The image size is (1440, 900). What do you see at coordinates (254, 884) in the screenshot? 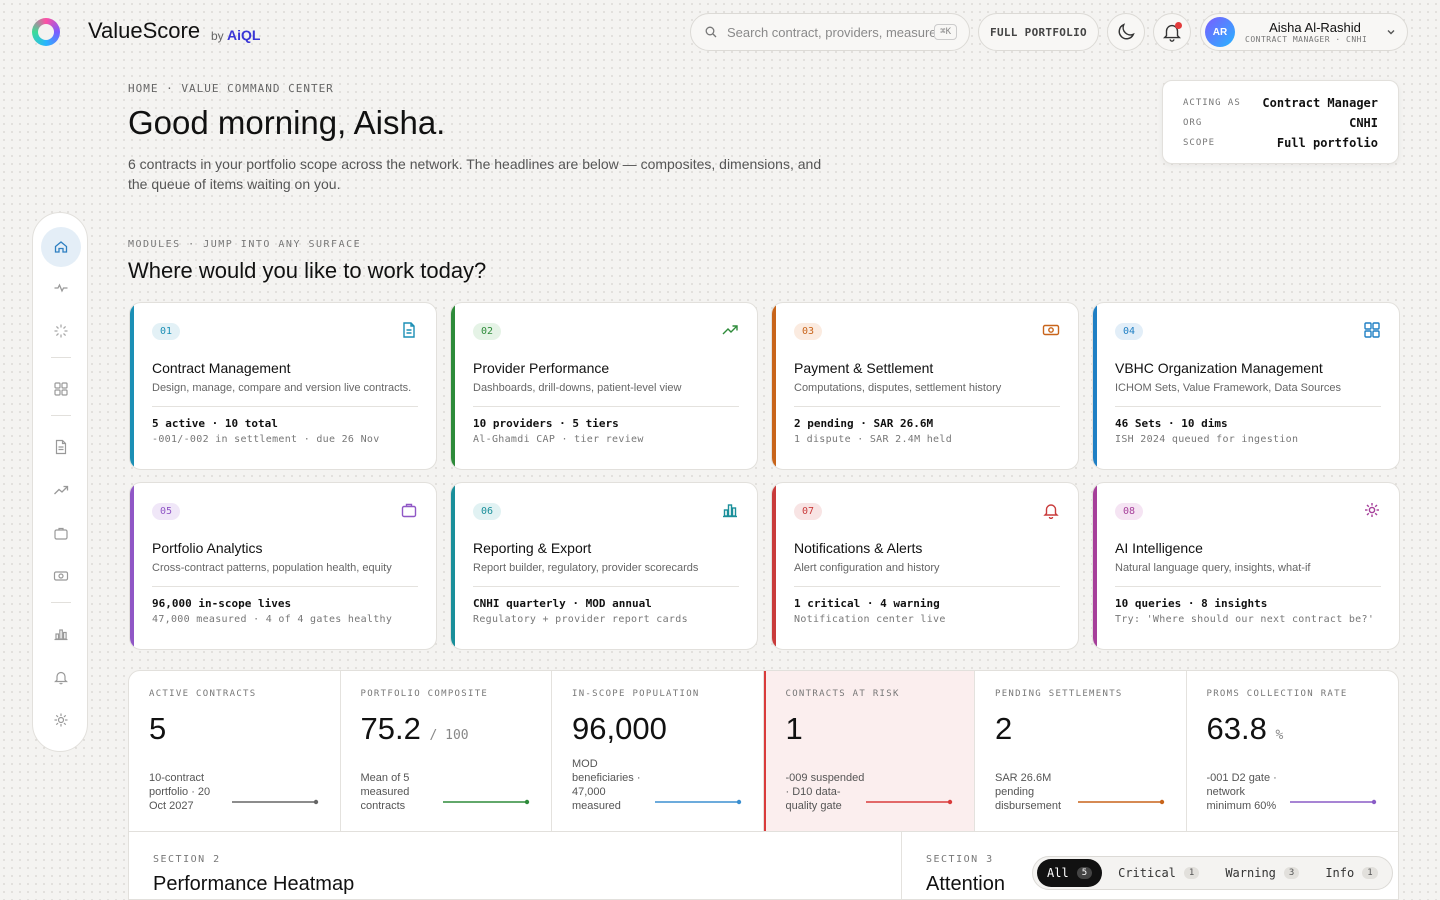
I see `section-title: Performance Heatmap` at bounding box center [254, 884].